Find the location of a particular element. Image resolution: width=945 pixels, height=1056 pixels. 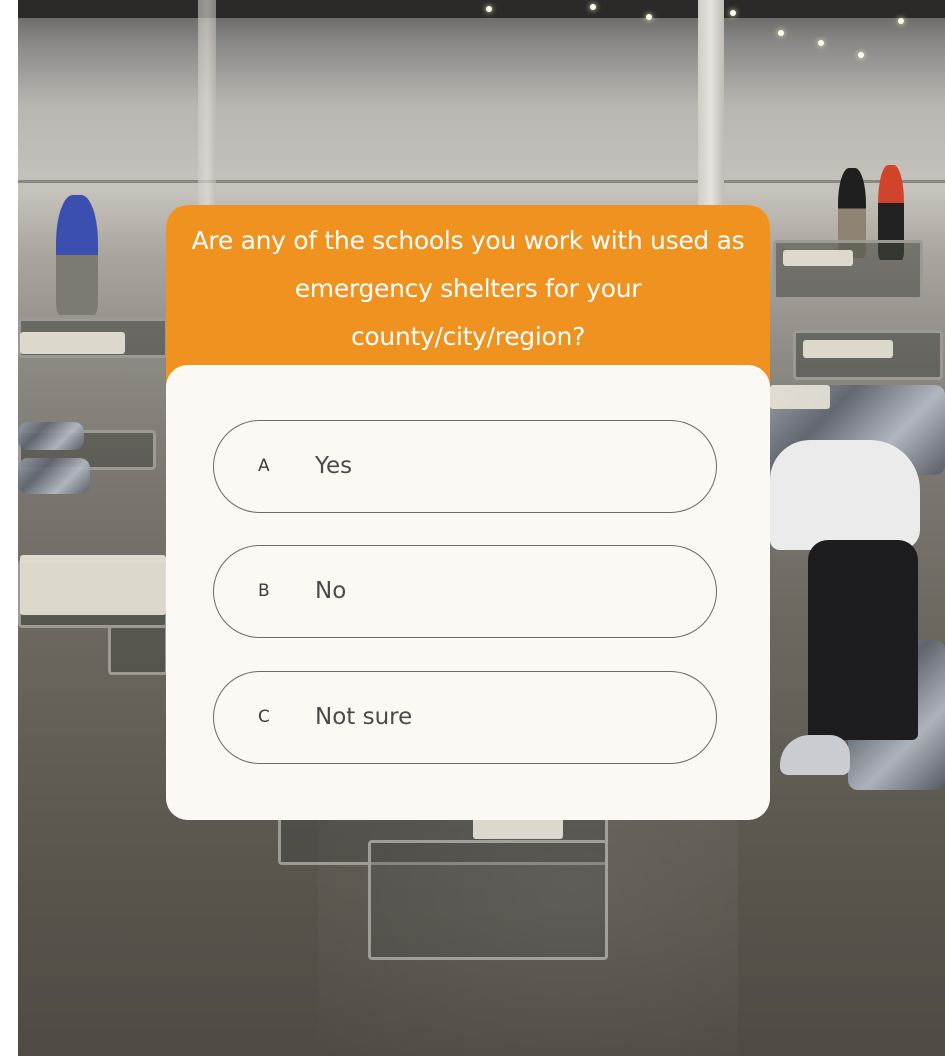

option-label: Not sure is located at coordinates (364, 717).